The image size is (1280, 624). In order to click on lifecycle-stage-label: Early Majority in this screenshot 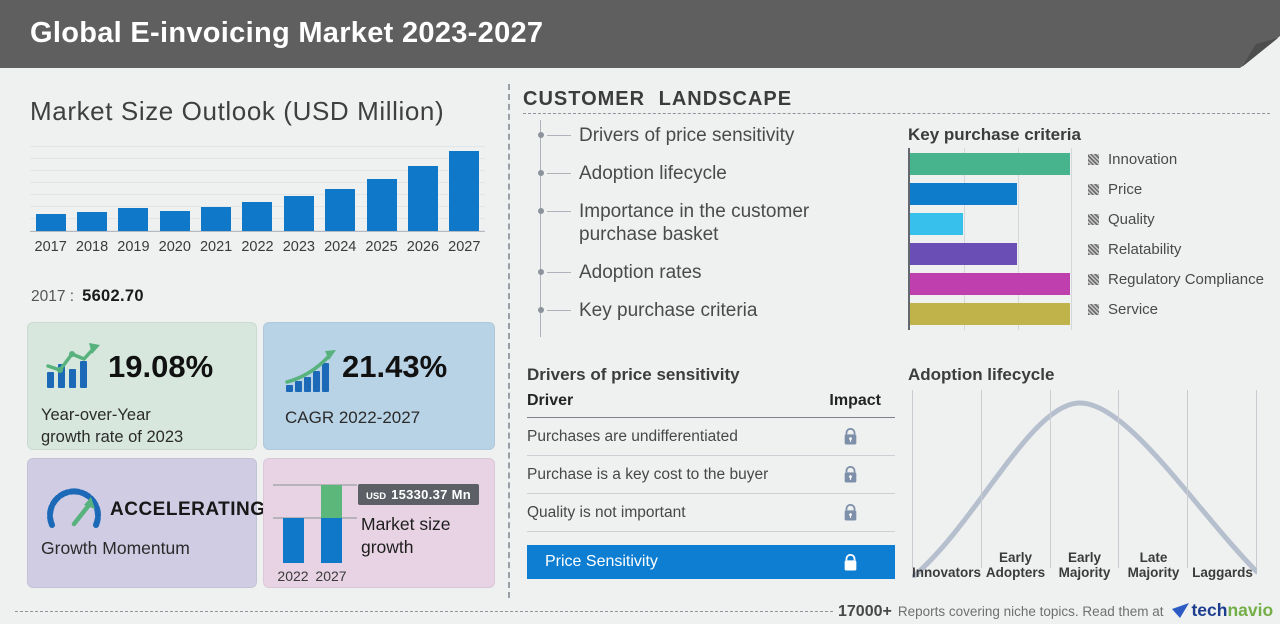, I will do `click(1084, 559)`.